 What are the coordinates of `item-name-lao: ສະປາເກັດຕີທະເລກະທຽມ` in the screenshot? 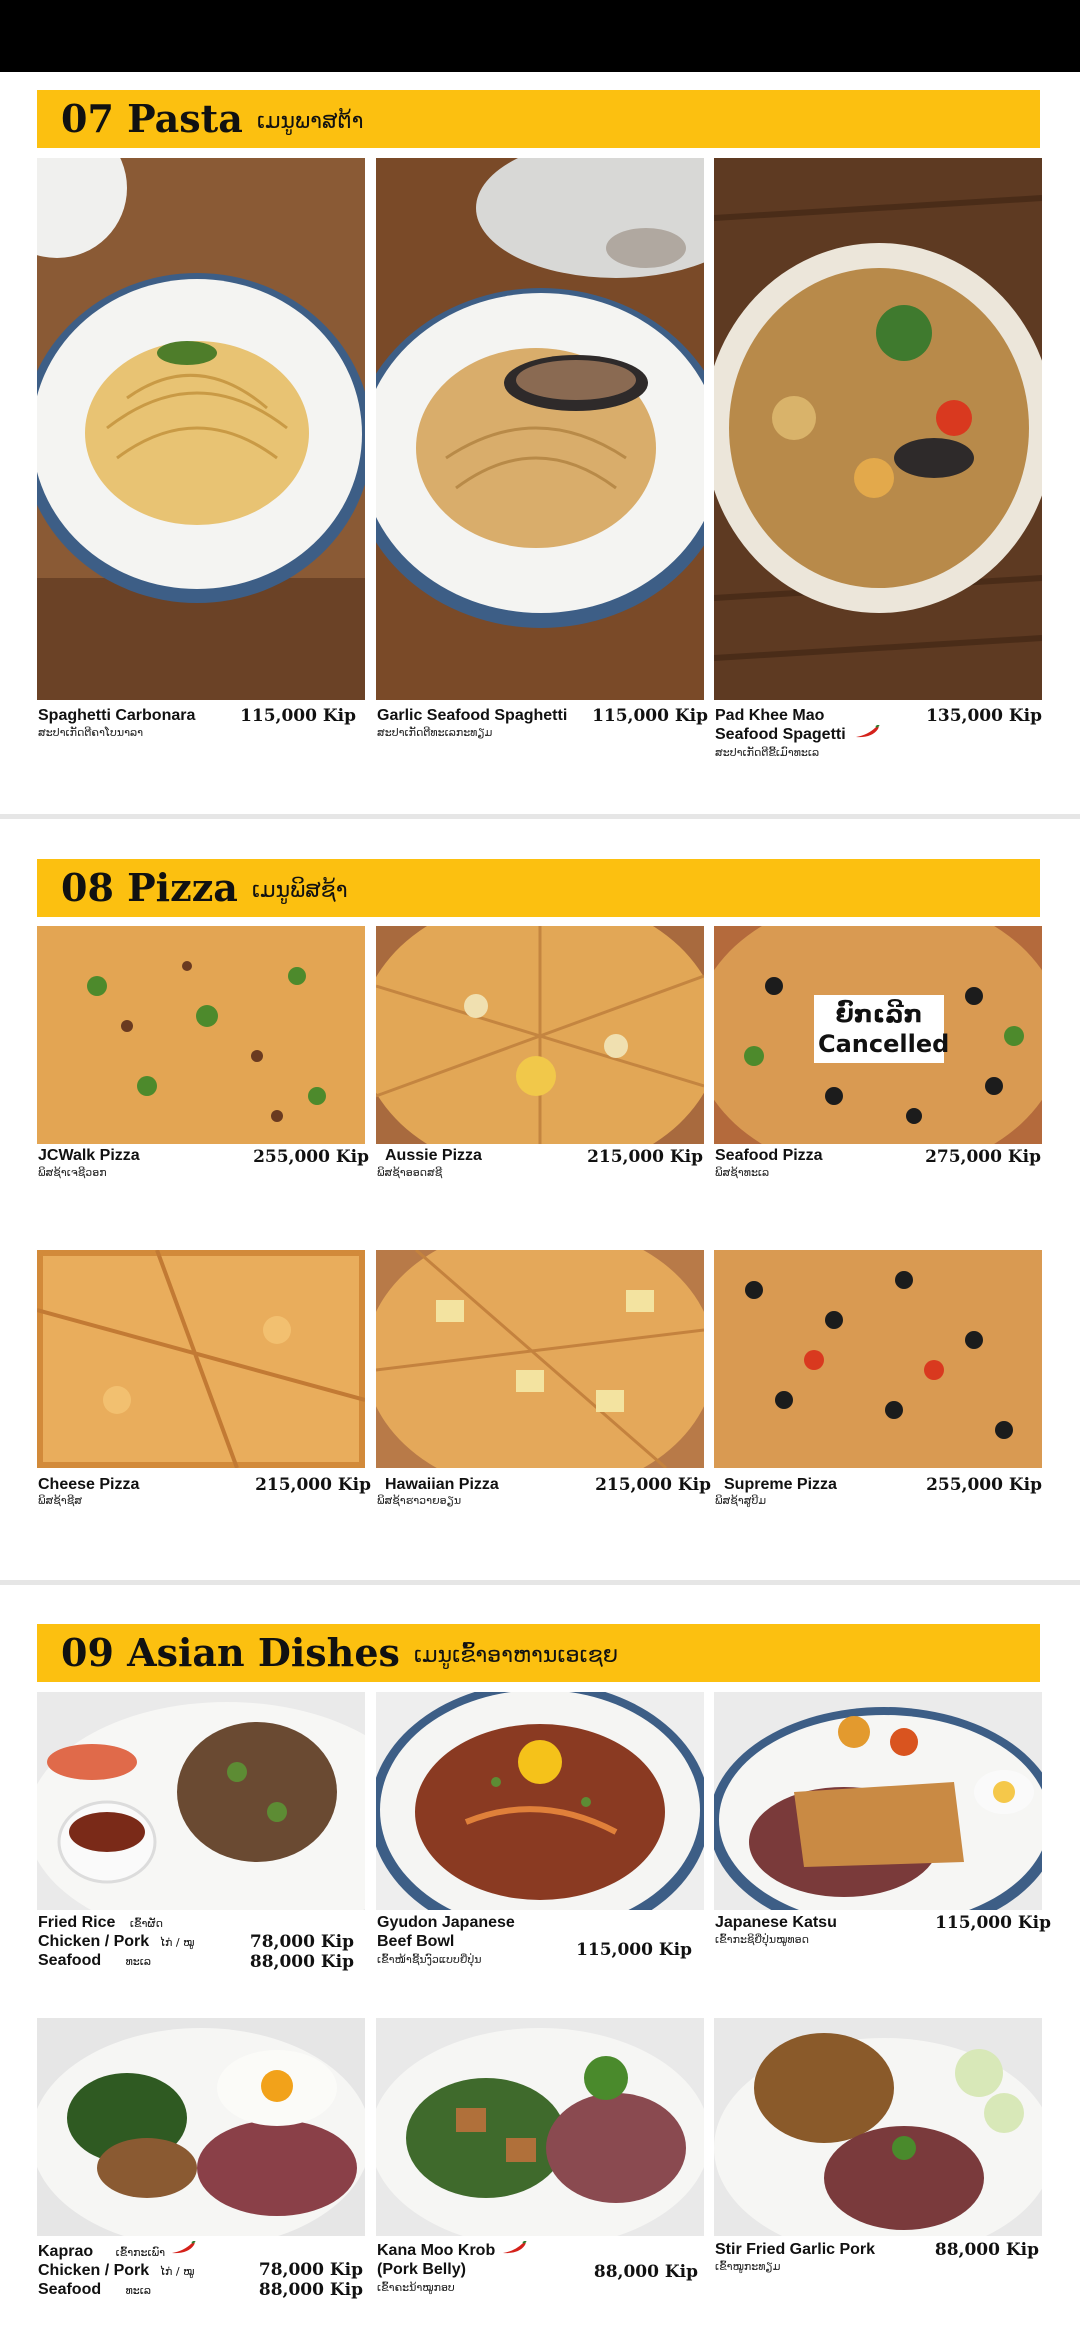 It's located at (435, 732).